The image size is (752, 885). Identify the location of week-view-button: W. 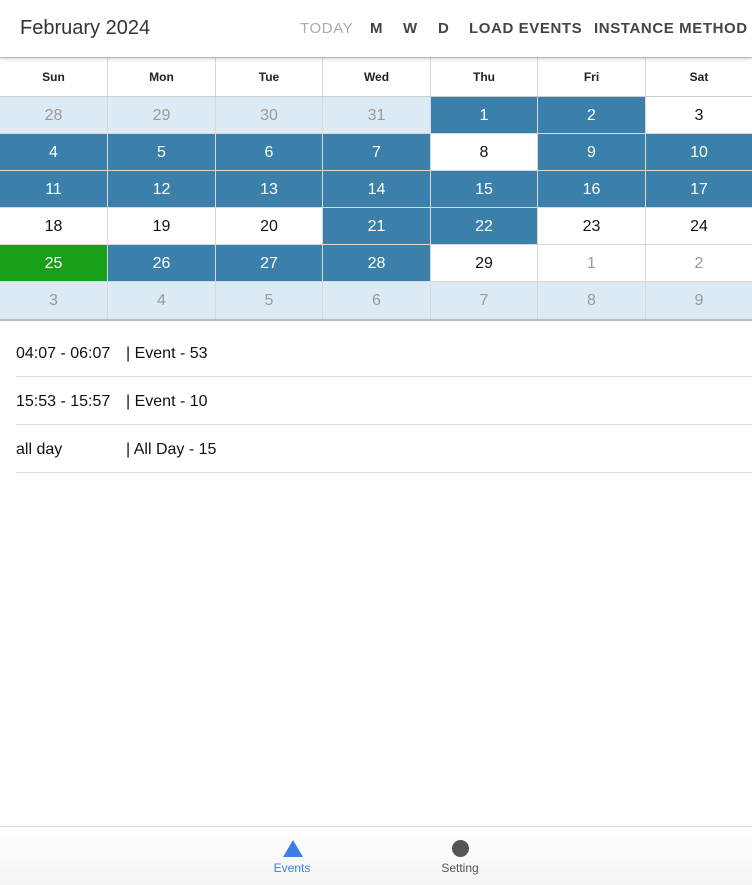
(410, 28).